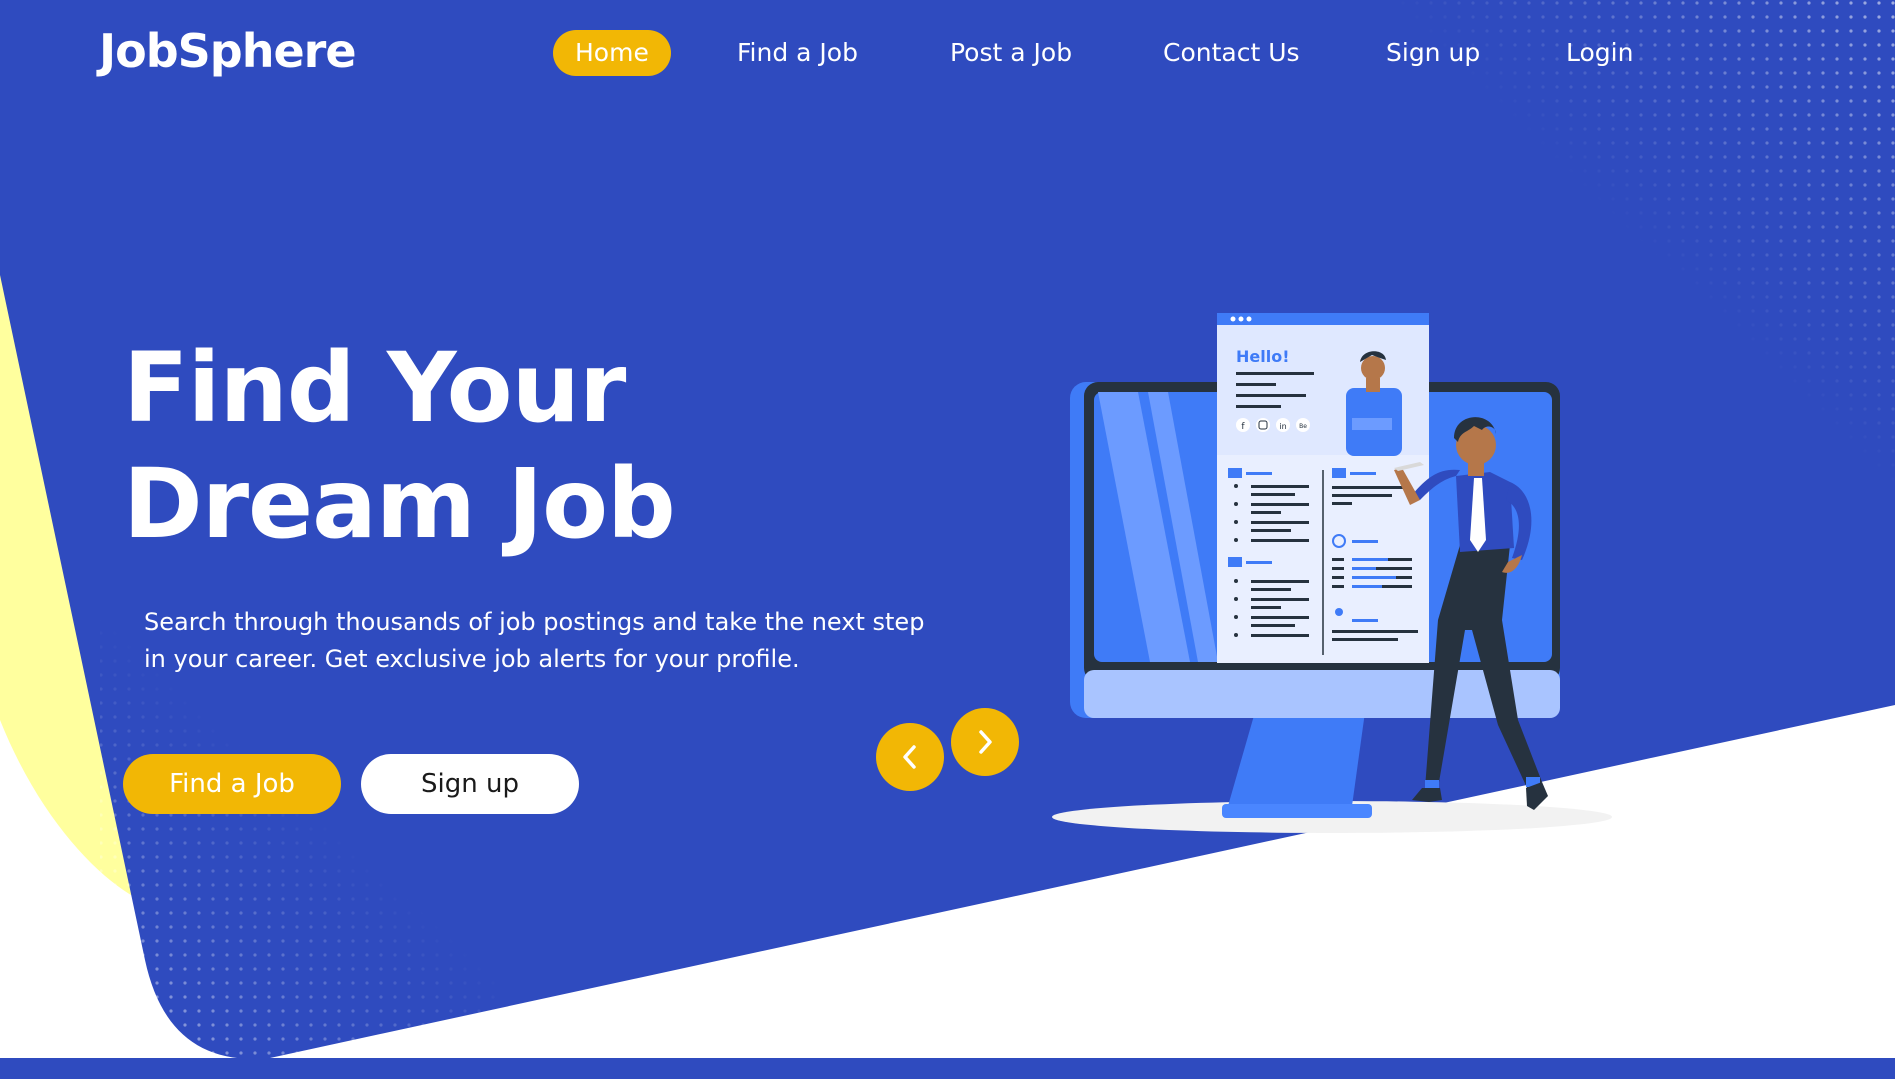 Image resolution: width=1895 pixels, height=1079 pixels. I want to click on footer-strip, so click(947, 1068).